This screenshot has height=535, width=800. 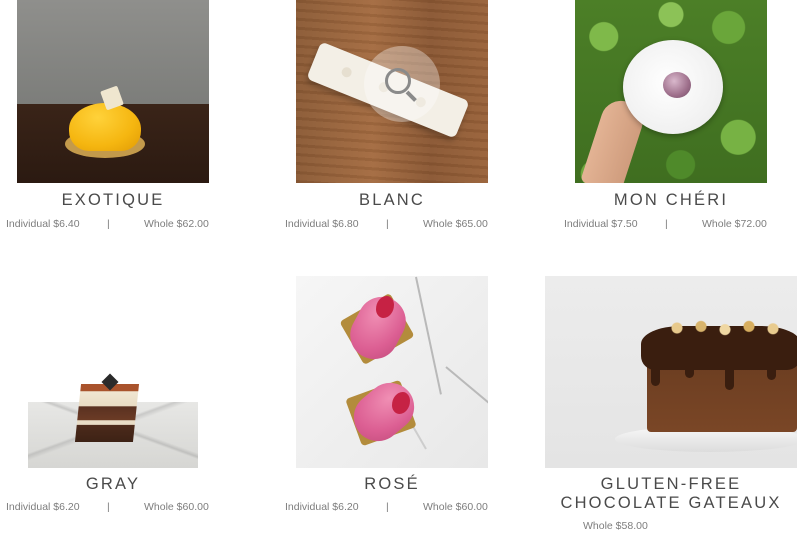 I want to click on product-title-blanc: BLANC, so click(x=392, y=200).